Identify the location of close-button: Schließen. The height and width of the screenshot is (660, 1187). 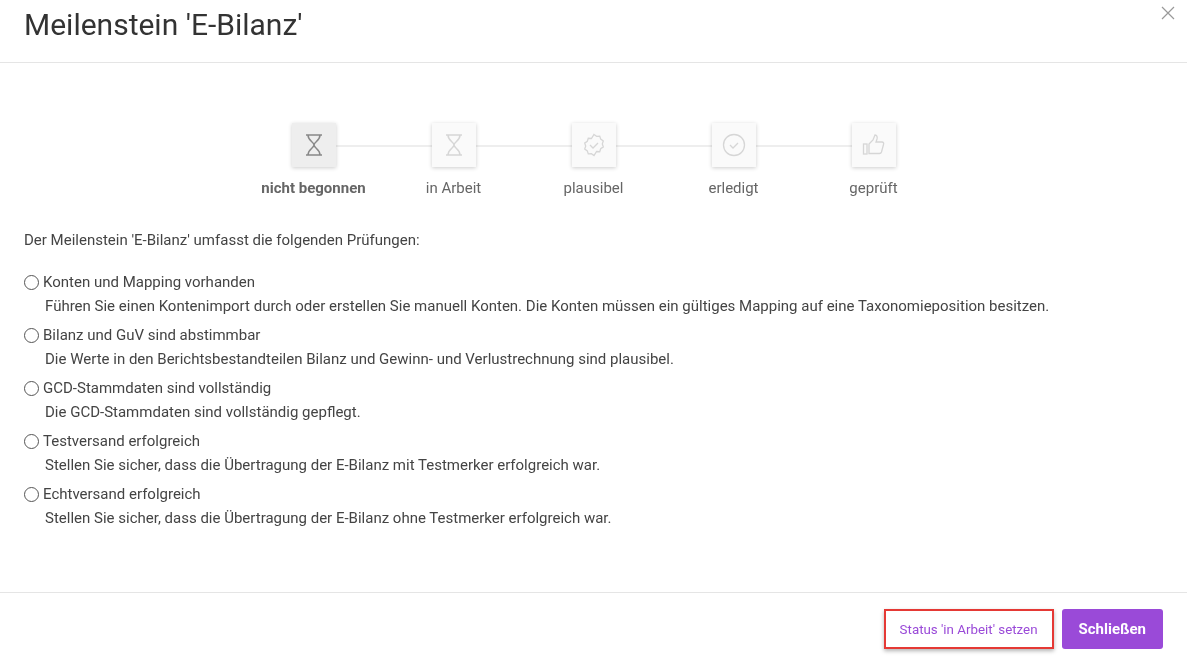
(1112, 629).